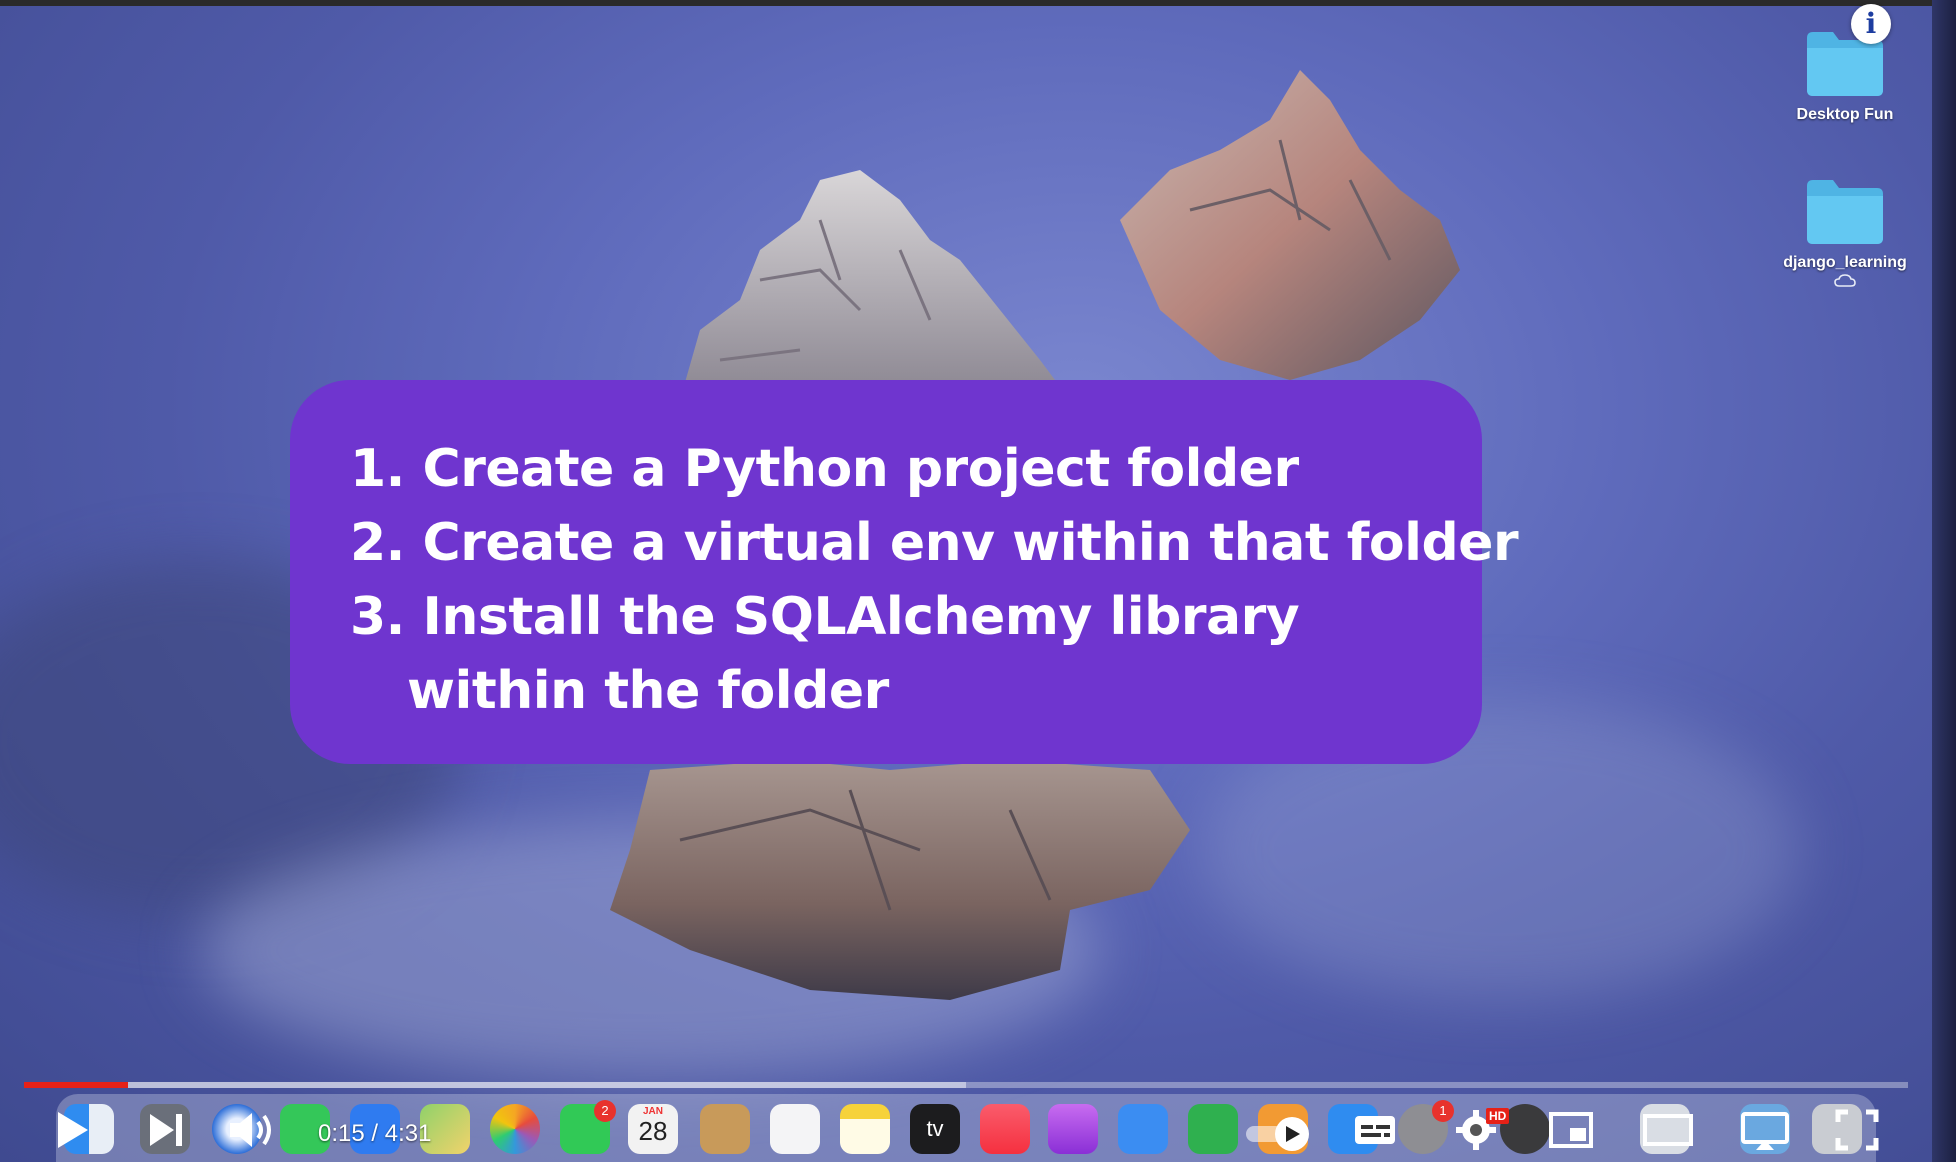  What do you see at coordinates (875, 285) in the screenshot?
I see `rock-center` at bounding box center [875, 285].